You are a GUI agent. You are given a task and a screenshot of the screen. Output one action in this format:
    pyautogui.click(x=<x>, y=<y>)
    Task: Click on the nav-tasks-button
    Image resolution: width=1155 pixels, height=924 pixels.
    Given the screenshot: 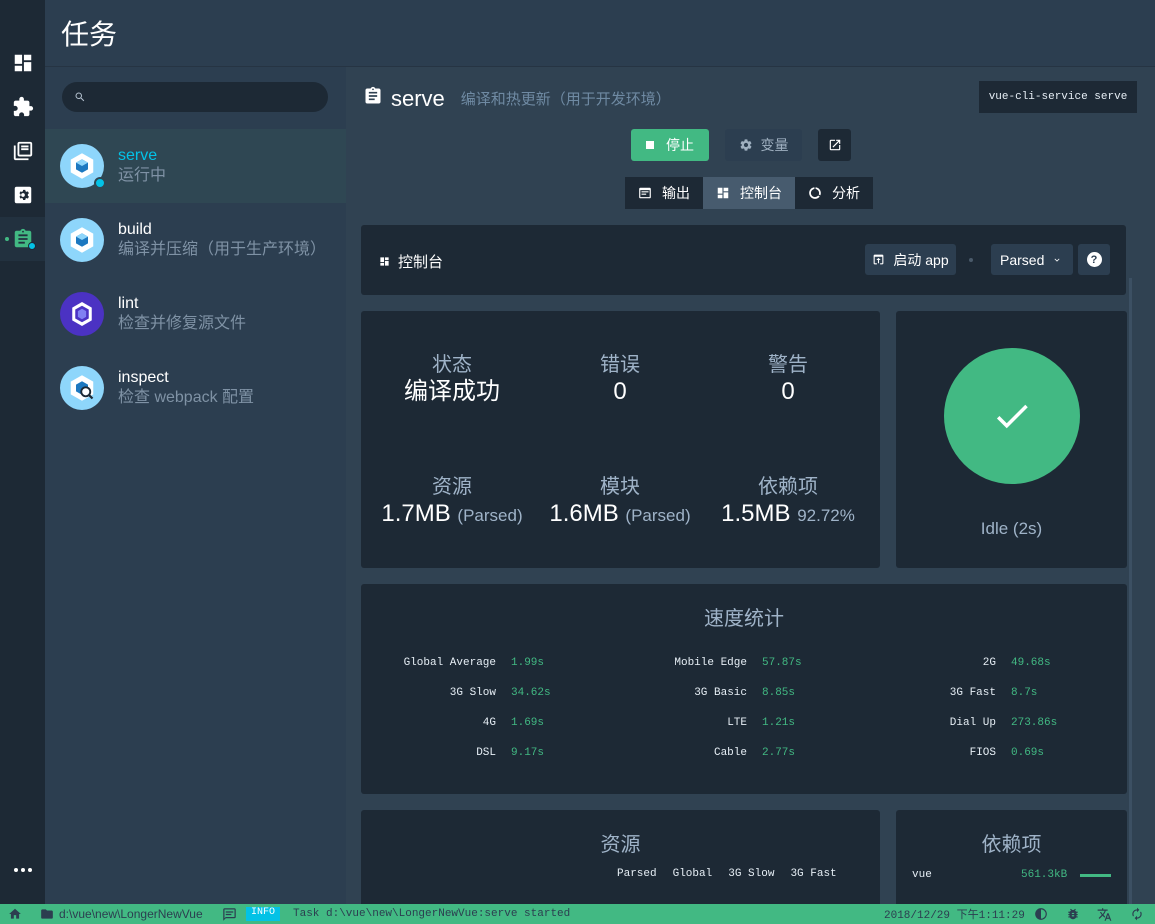 What is the action you would take?
    pyautogui.click(x=22, y=239)
    